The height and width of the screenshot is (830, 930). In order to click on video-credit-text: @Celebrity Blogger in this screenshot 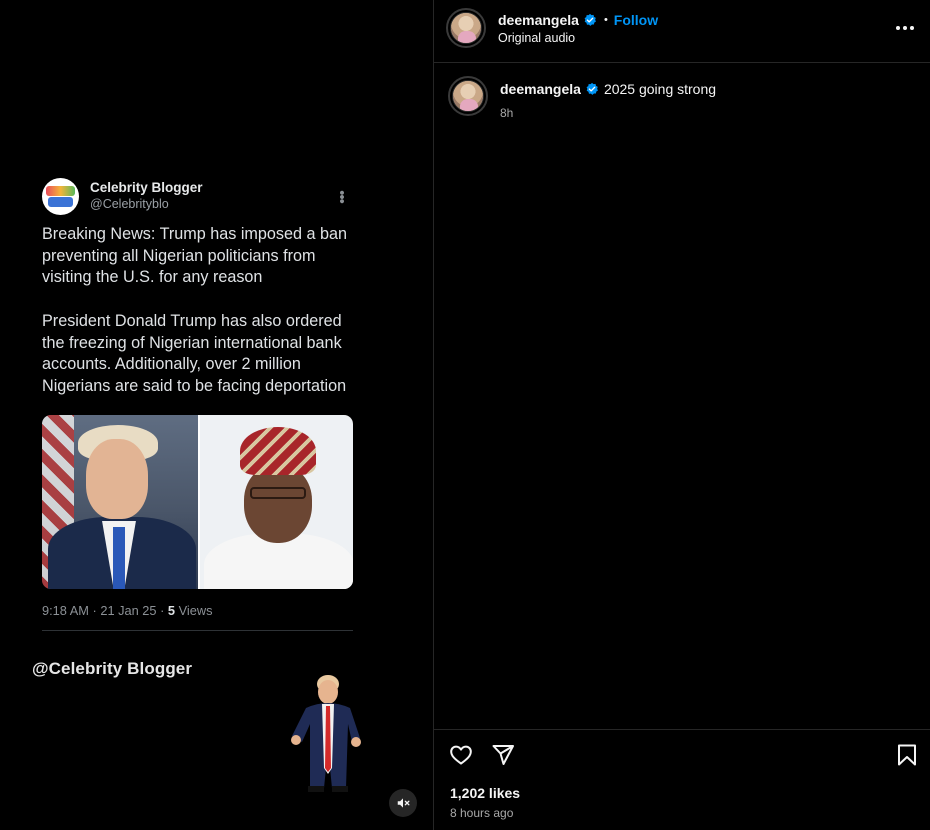, I will do `click(112, 668)`.